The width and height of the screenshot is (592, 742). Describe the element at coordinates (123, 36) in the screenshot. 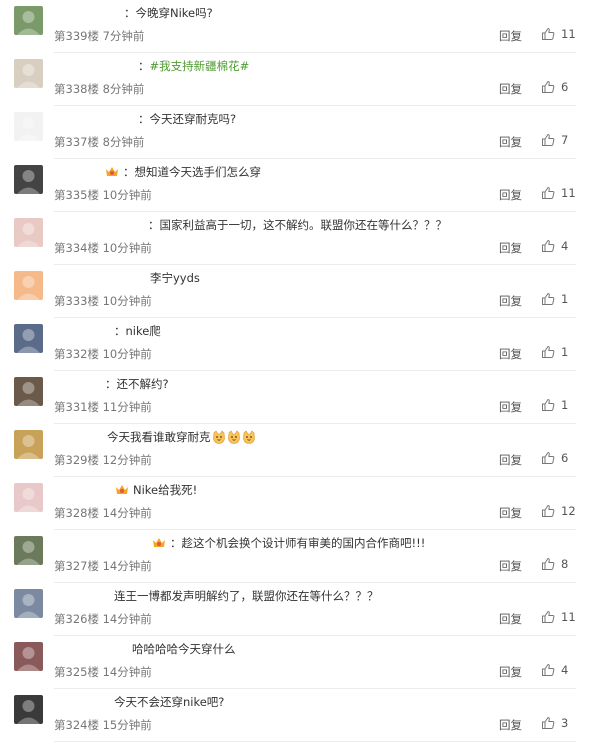

I see `comment-time: 7分钟前` at that location.